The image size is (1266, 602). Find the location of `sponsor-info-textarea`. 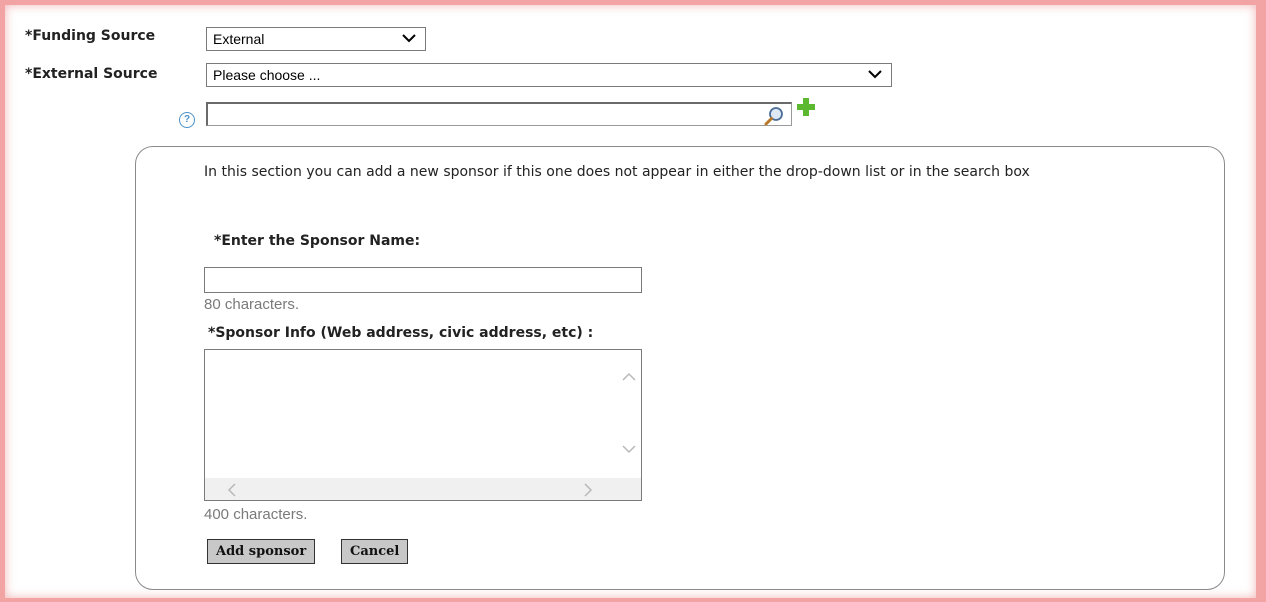

sponsor-info-textarea is located at coordinates (423, 425).